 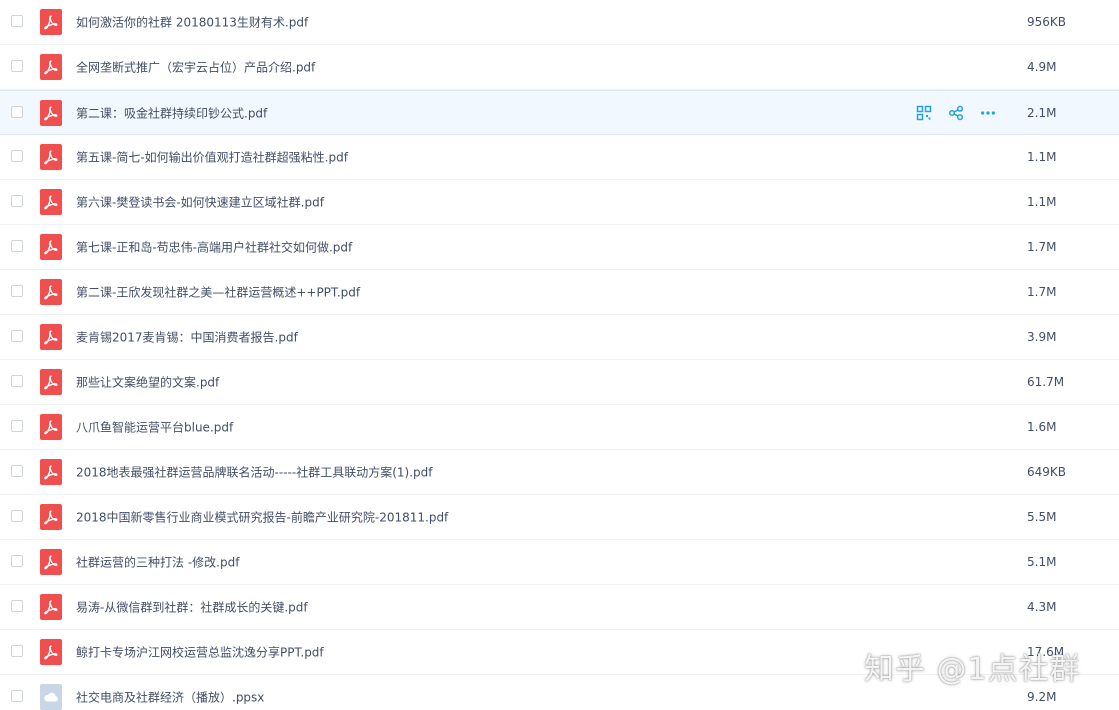 I want to click on share-icon, so click(x=956, y=113).